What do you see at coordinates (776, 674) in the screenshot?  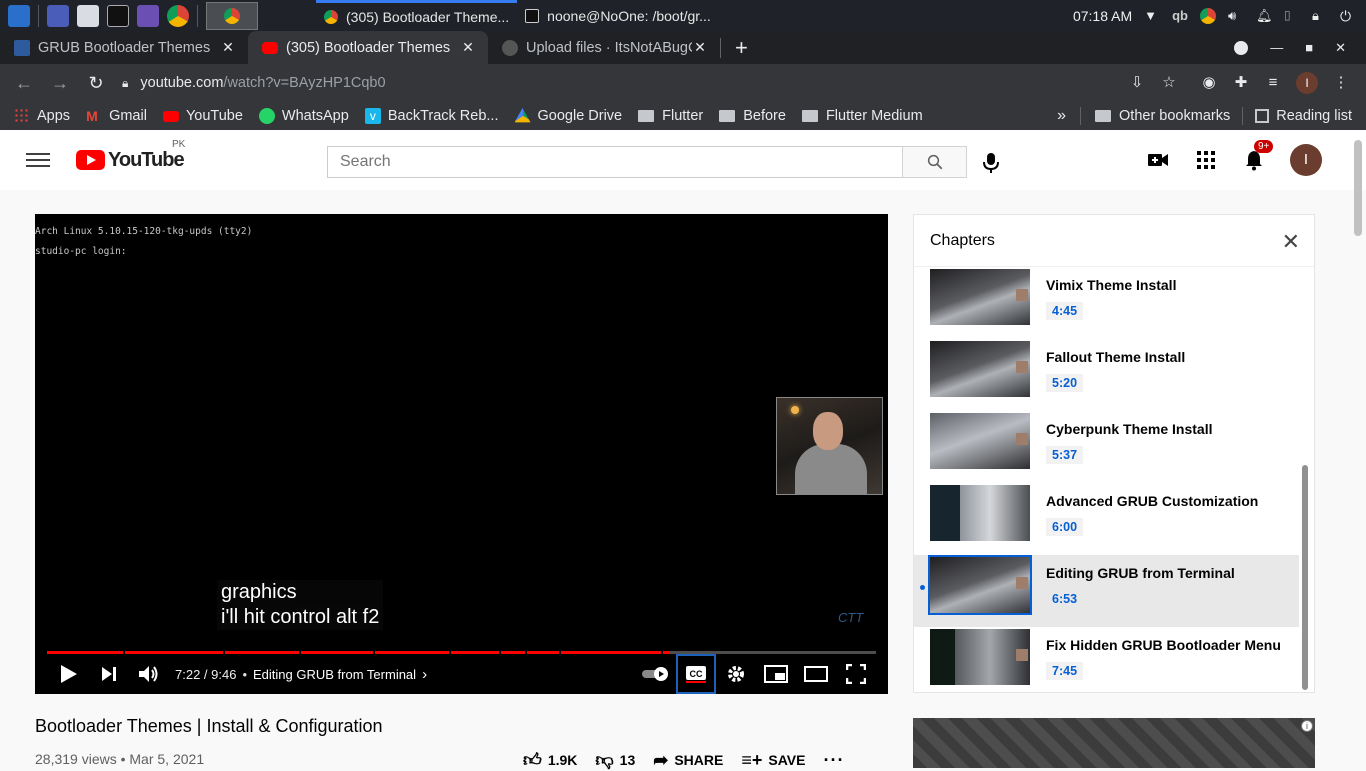 I see `miniplayer-button` at bounding box center [776, 674].